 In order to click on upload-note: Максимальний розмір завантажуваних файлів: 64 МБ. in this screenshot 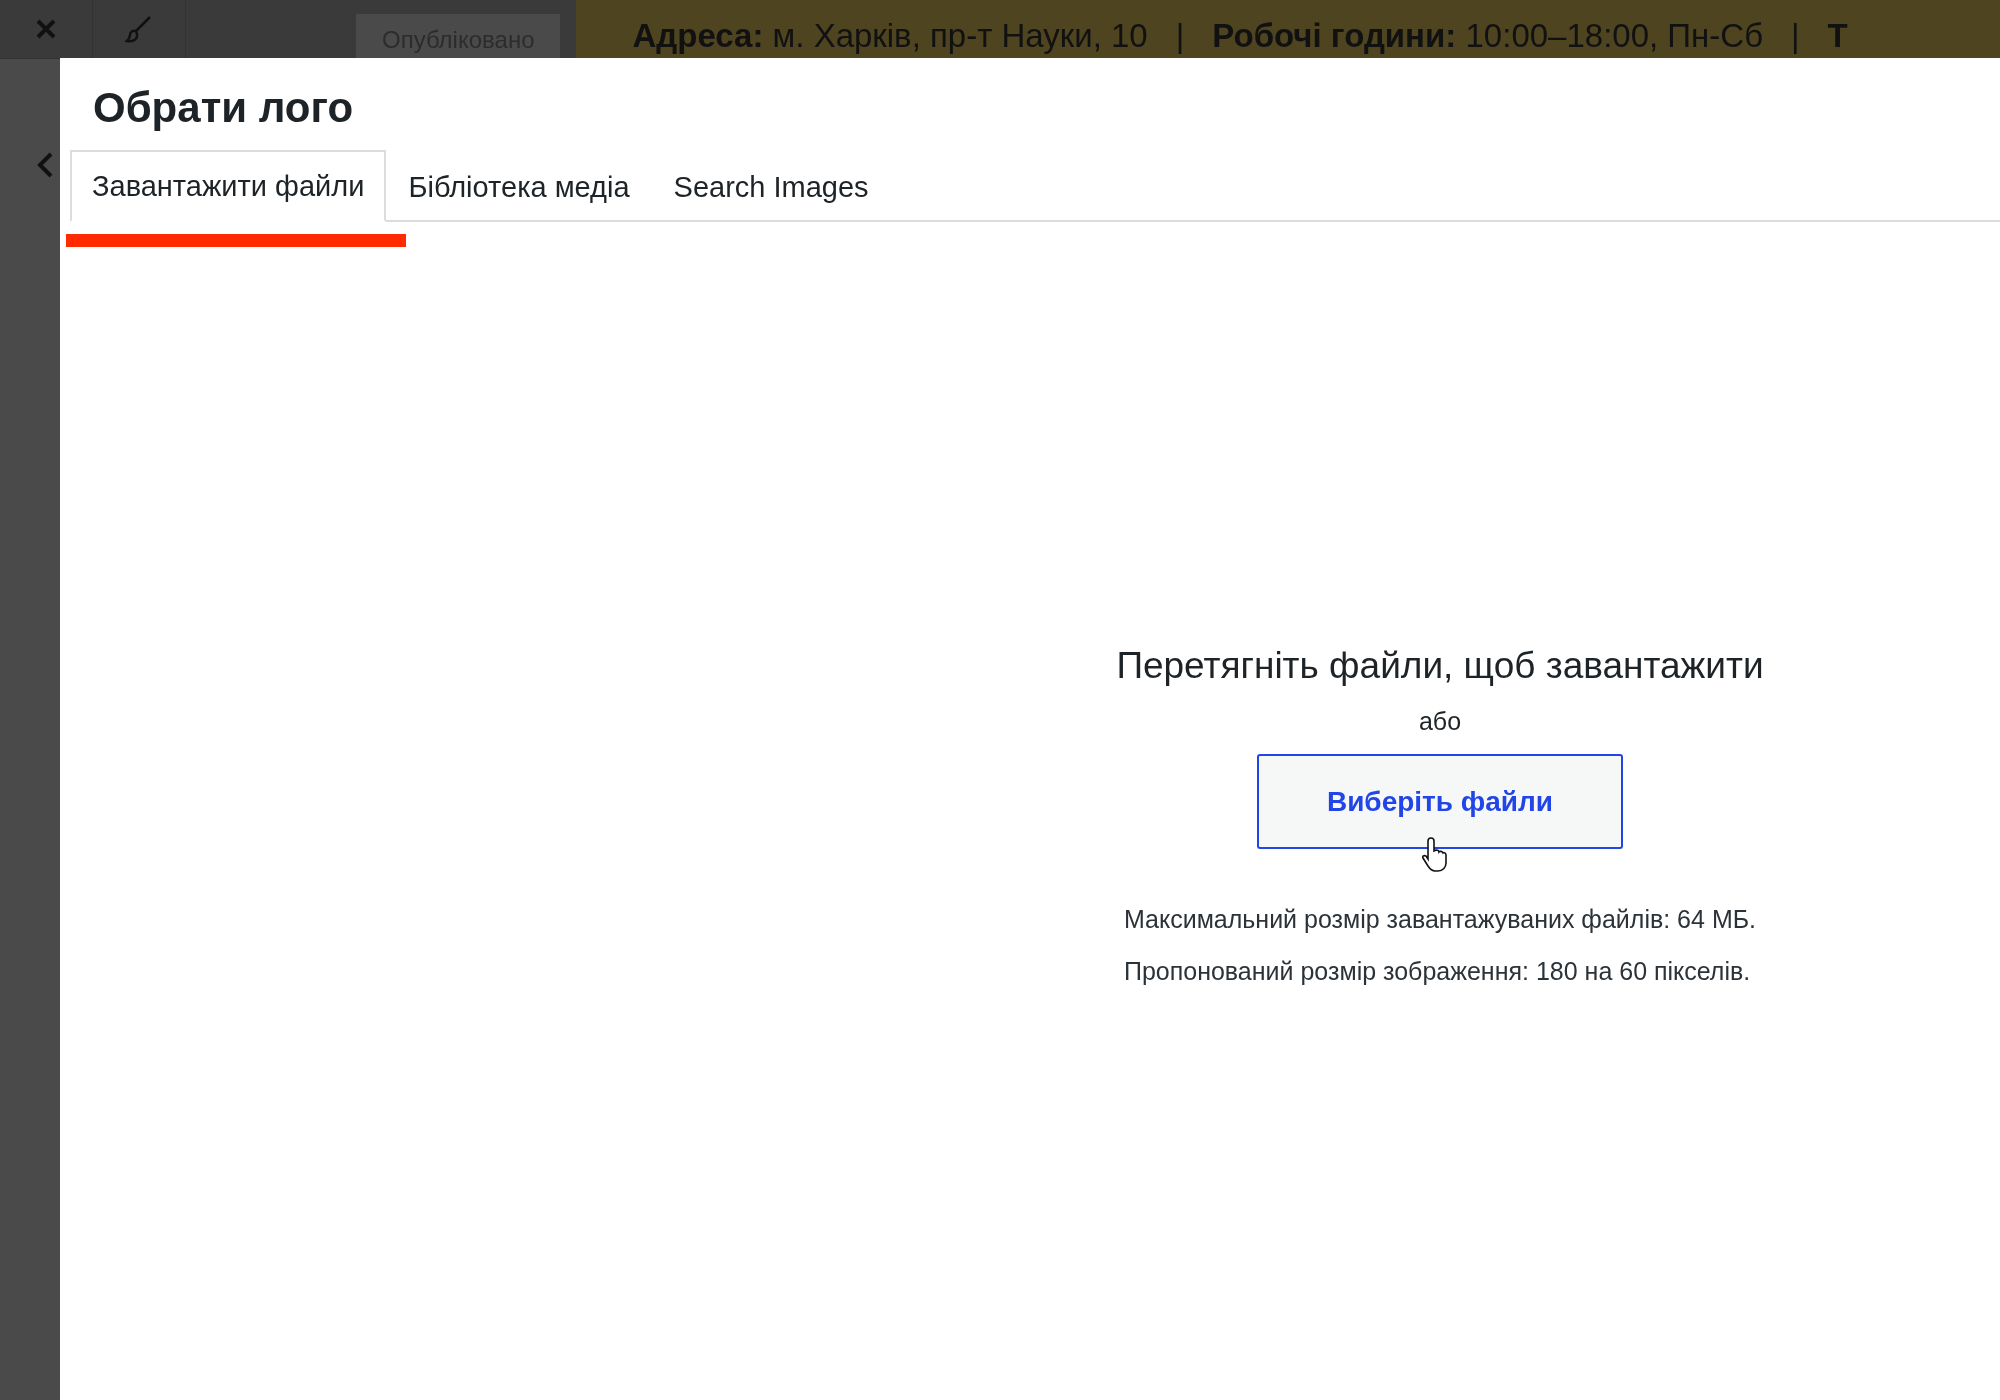, I will do `click(1440, 919)`.